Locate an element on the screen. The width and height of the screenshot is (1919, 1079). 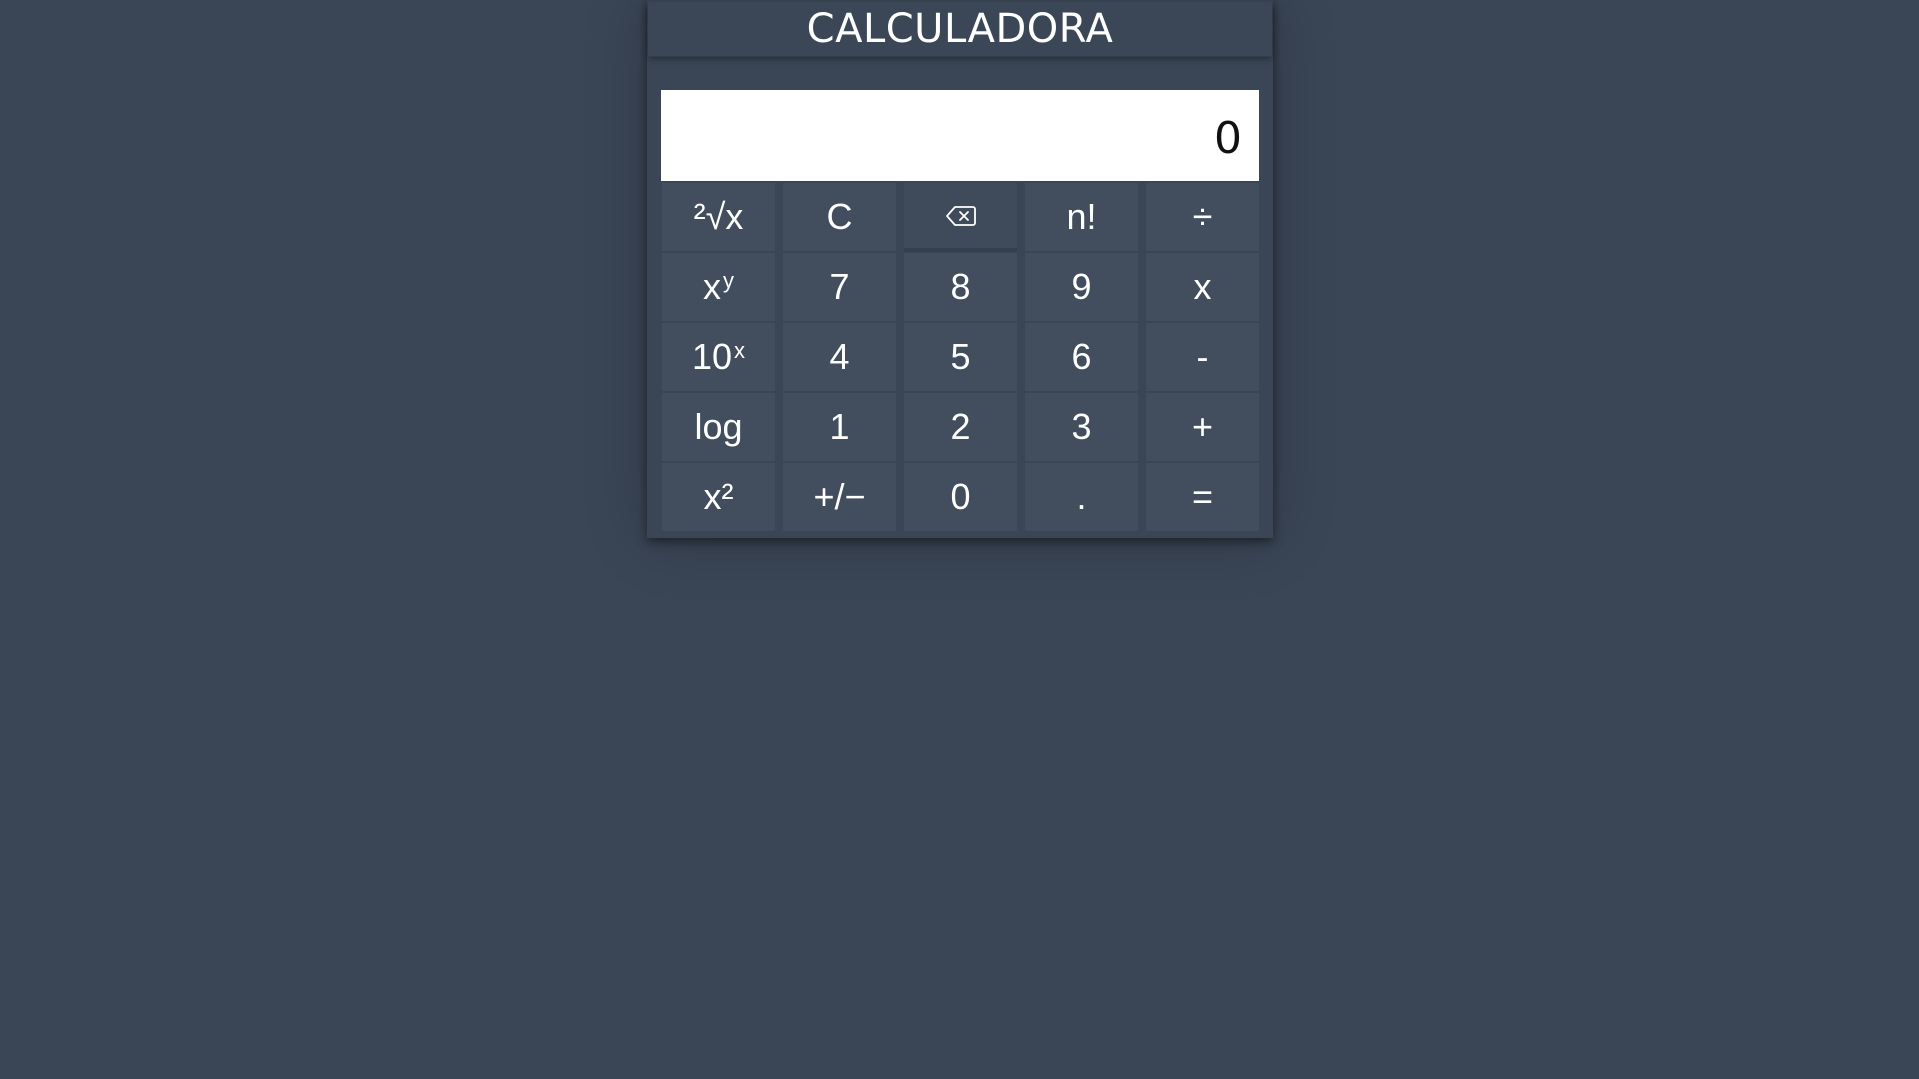
ten-power-exp-label: x is located at coordinates (740, 350).